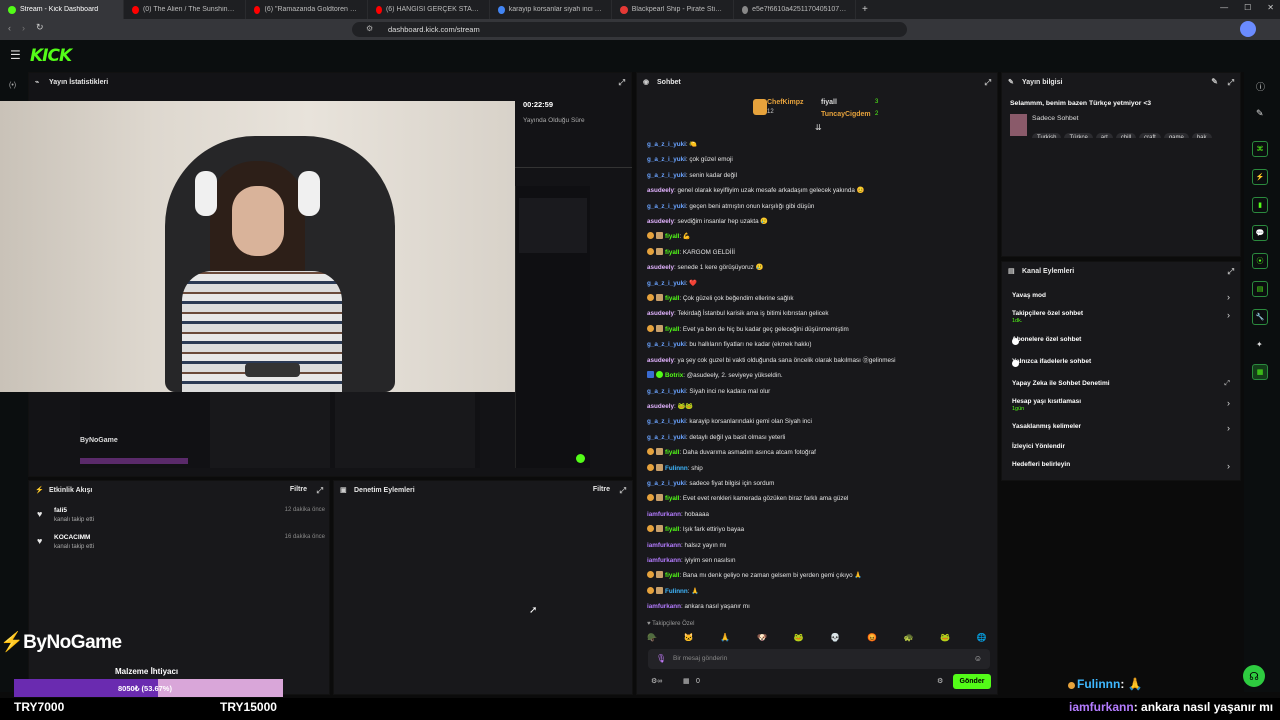 The width and height of the screenshot is (1280, 720). I want to click on reload-icon: ↻, so click(40, 27).